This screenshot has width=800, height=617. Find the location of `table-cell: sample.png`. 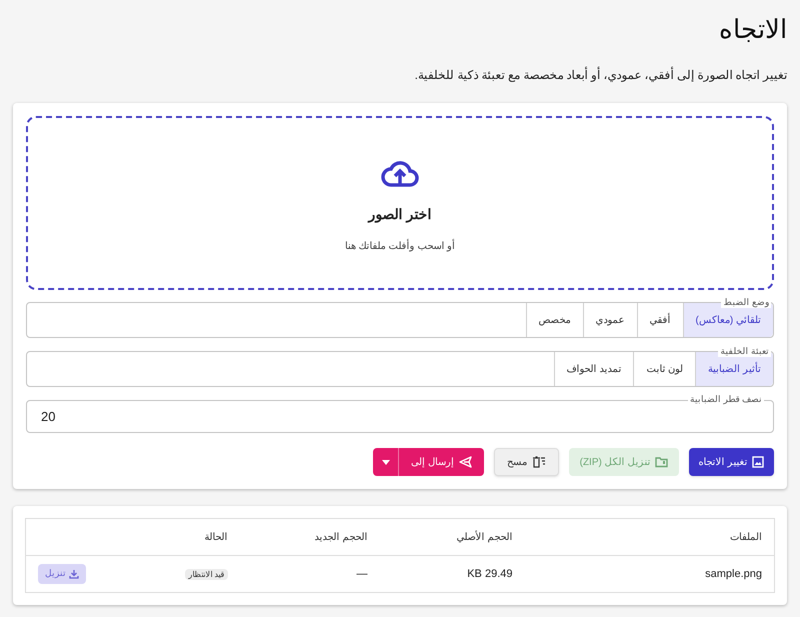

table-cell: sample.png is located at coordinates (733, 574).